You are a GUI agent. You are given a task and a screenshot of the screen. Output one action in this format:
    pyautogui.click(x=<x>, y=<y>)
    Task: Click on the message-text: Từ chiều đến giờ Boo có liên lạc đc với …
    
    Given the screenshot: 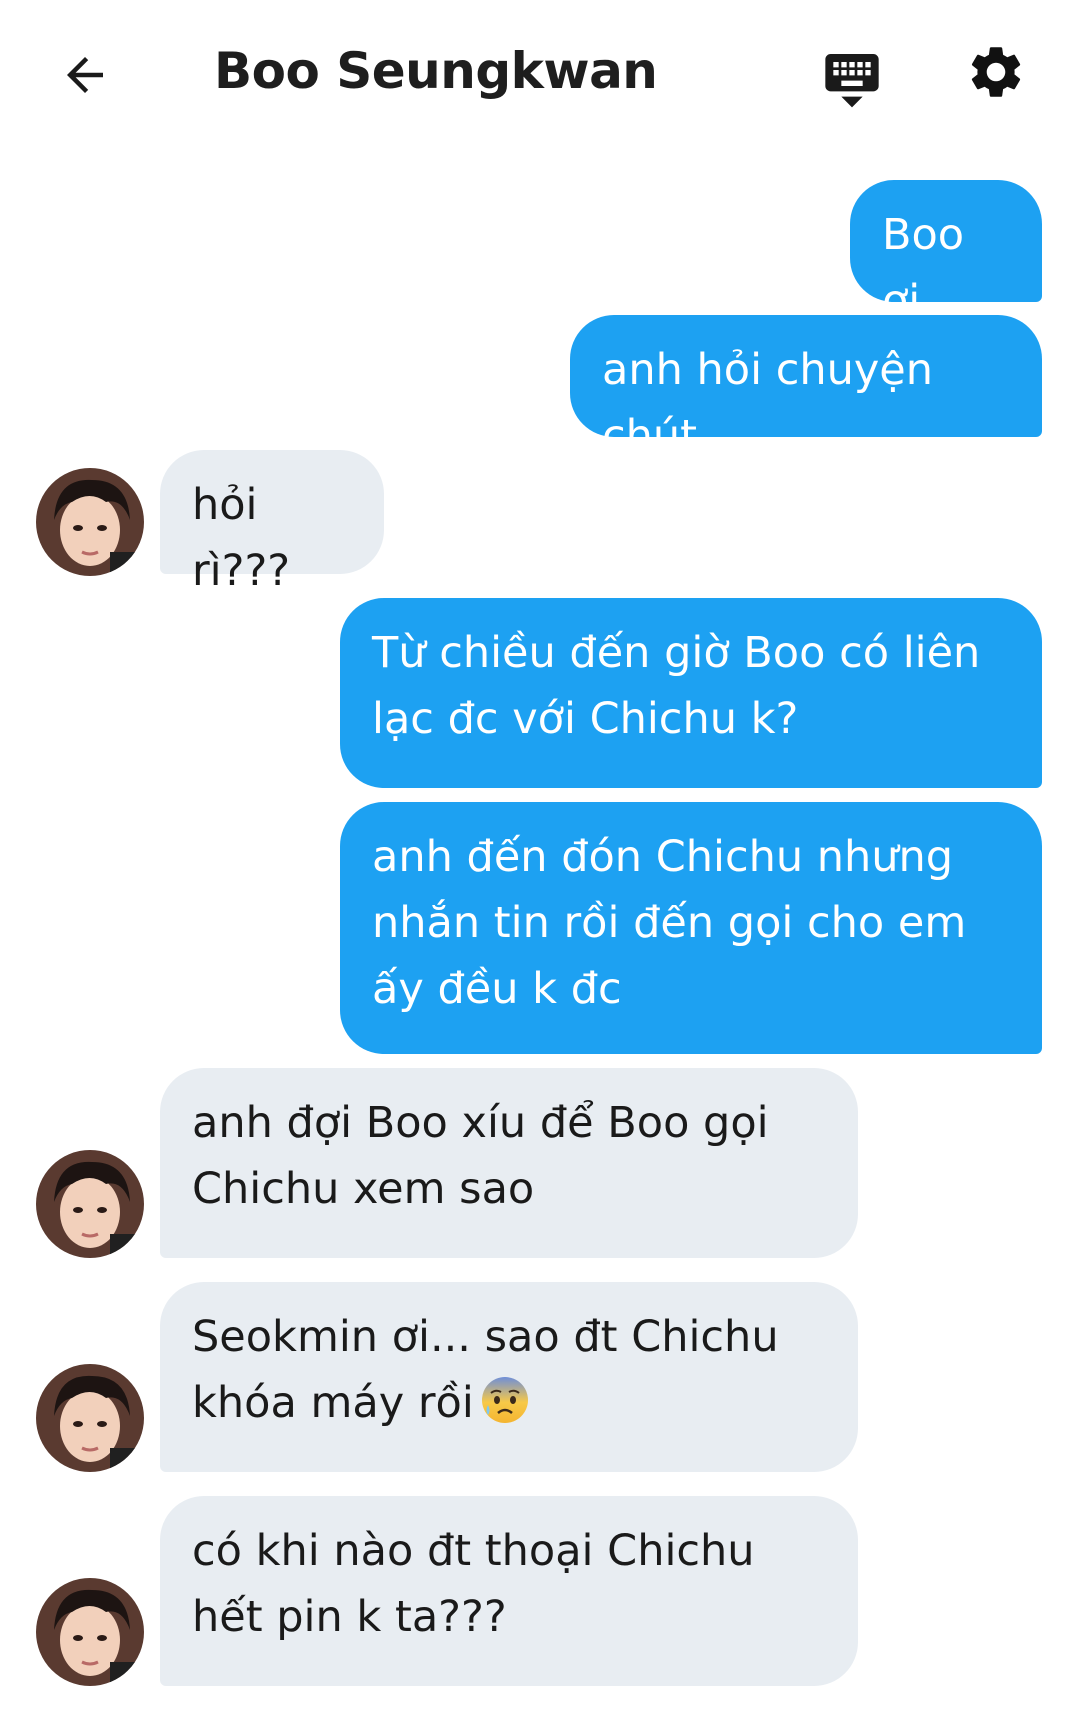 What is the action you would take?
    pyautogui.click(x=676, y=686)
    